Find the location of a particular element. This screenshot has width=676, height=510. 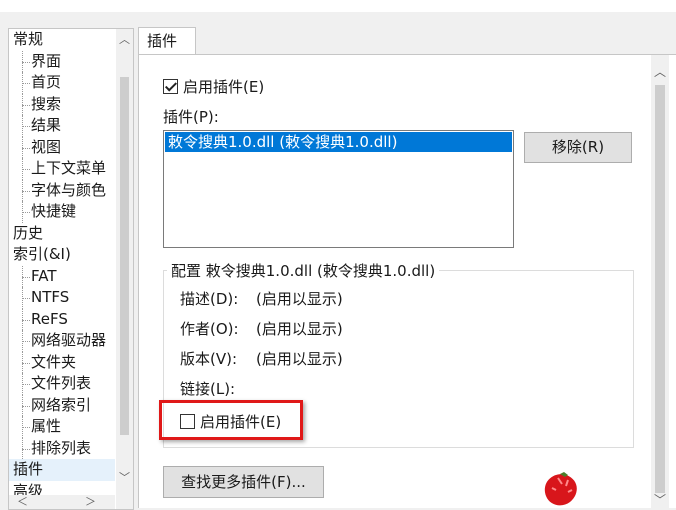

strawberry-icon is located at coordinates (560, 489).